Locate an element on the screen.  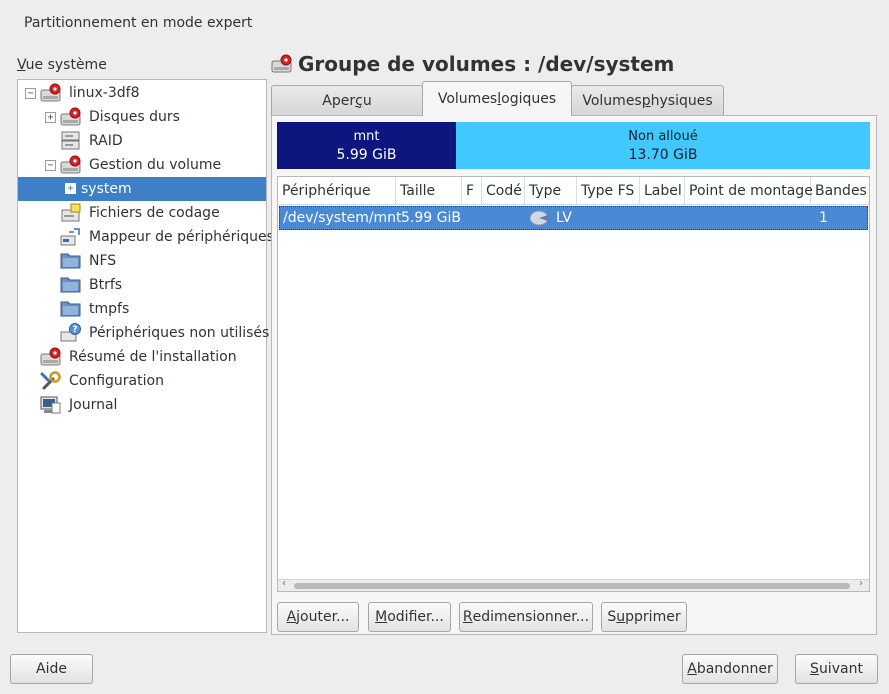
tree-item-installation-summary: Résumé de l'installation is located at coordinates (142, 357).